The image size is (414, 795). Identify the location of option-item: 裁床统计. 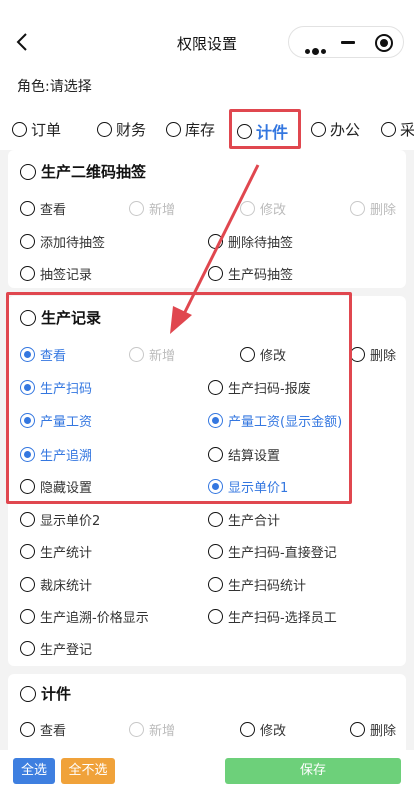
(56, 584).